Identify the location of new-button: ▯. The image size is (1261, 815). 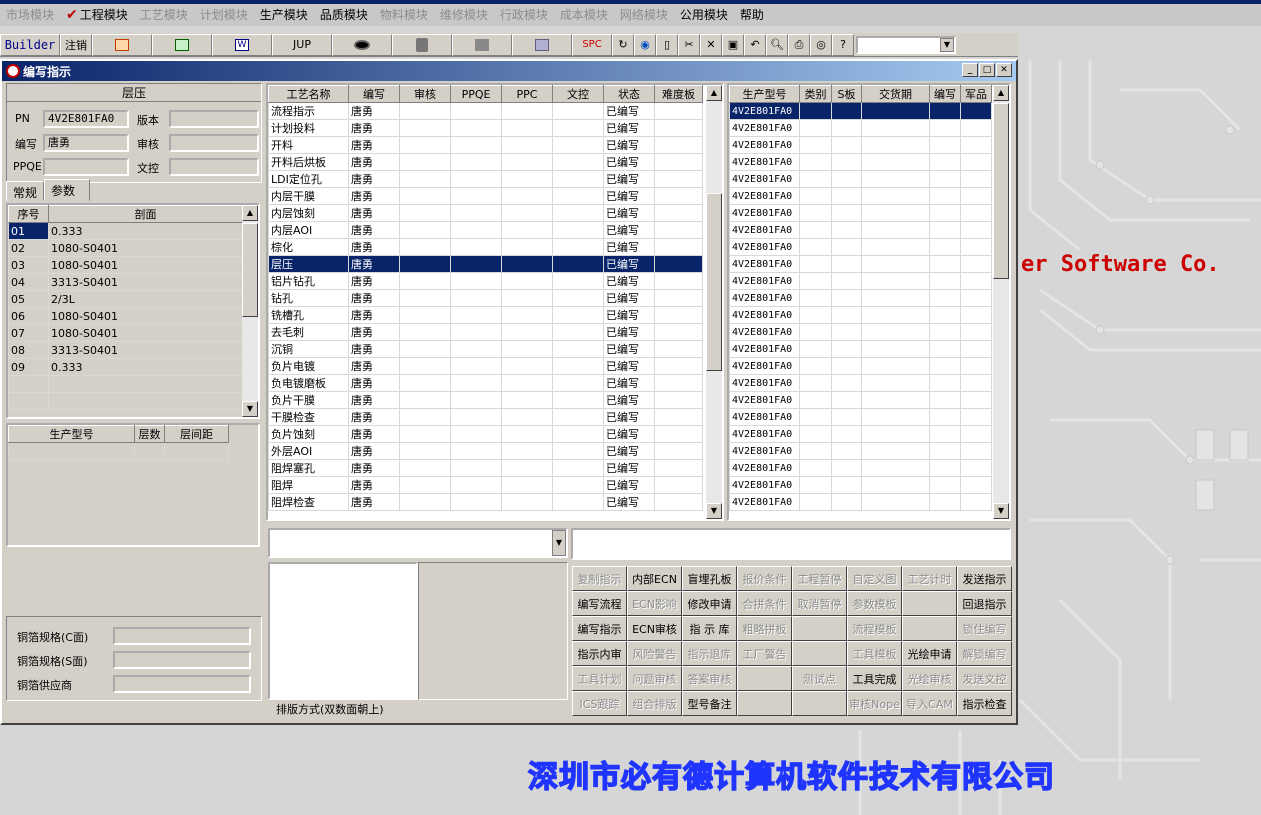
(667, 44).